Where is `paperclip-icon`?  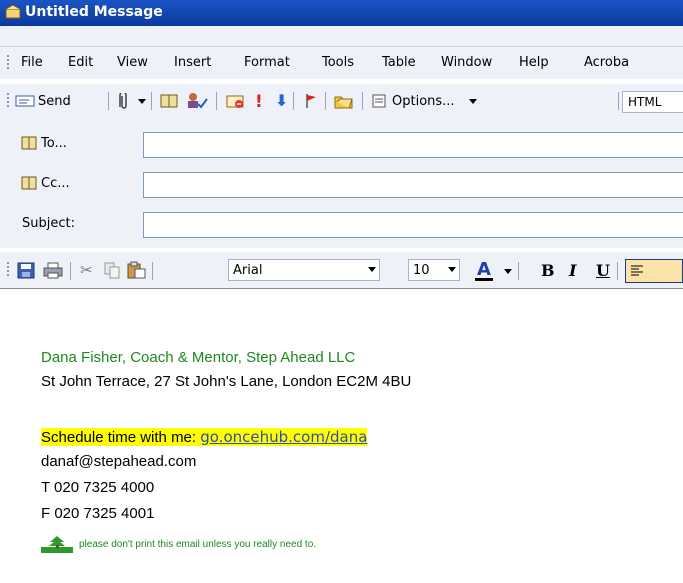
paperclip-icon is located at coordinates (124, 102).